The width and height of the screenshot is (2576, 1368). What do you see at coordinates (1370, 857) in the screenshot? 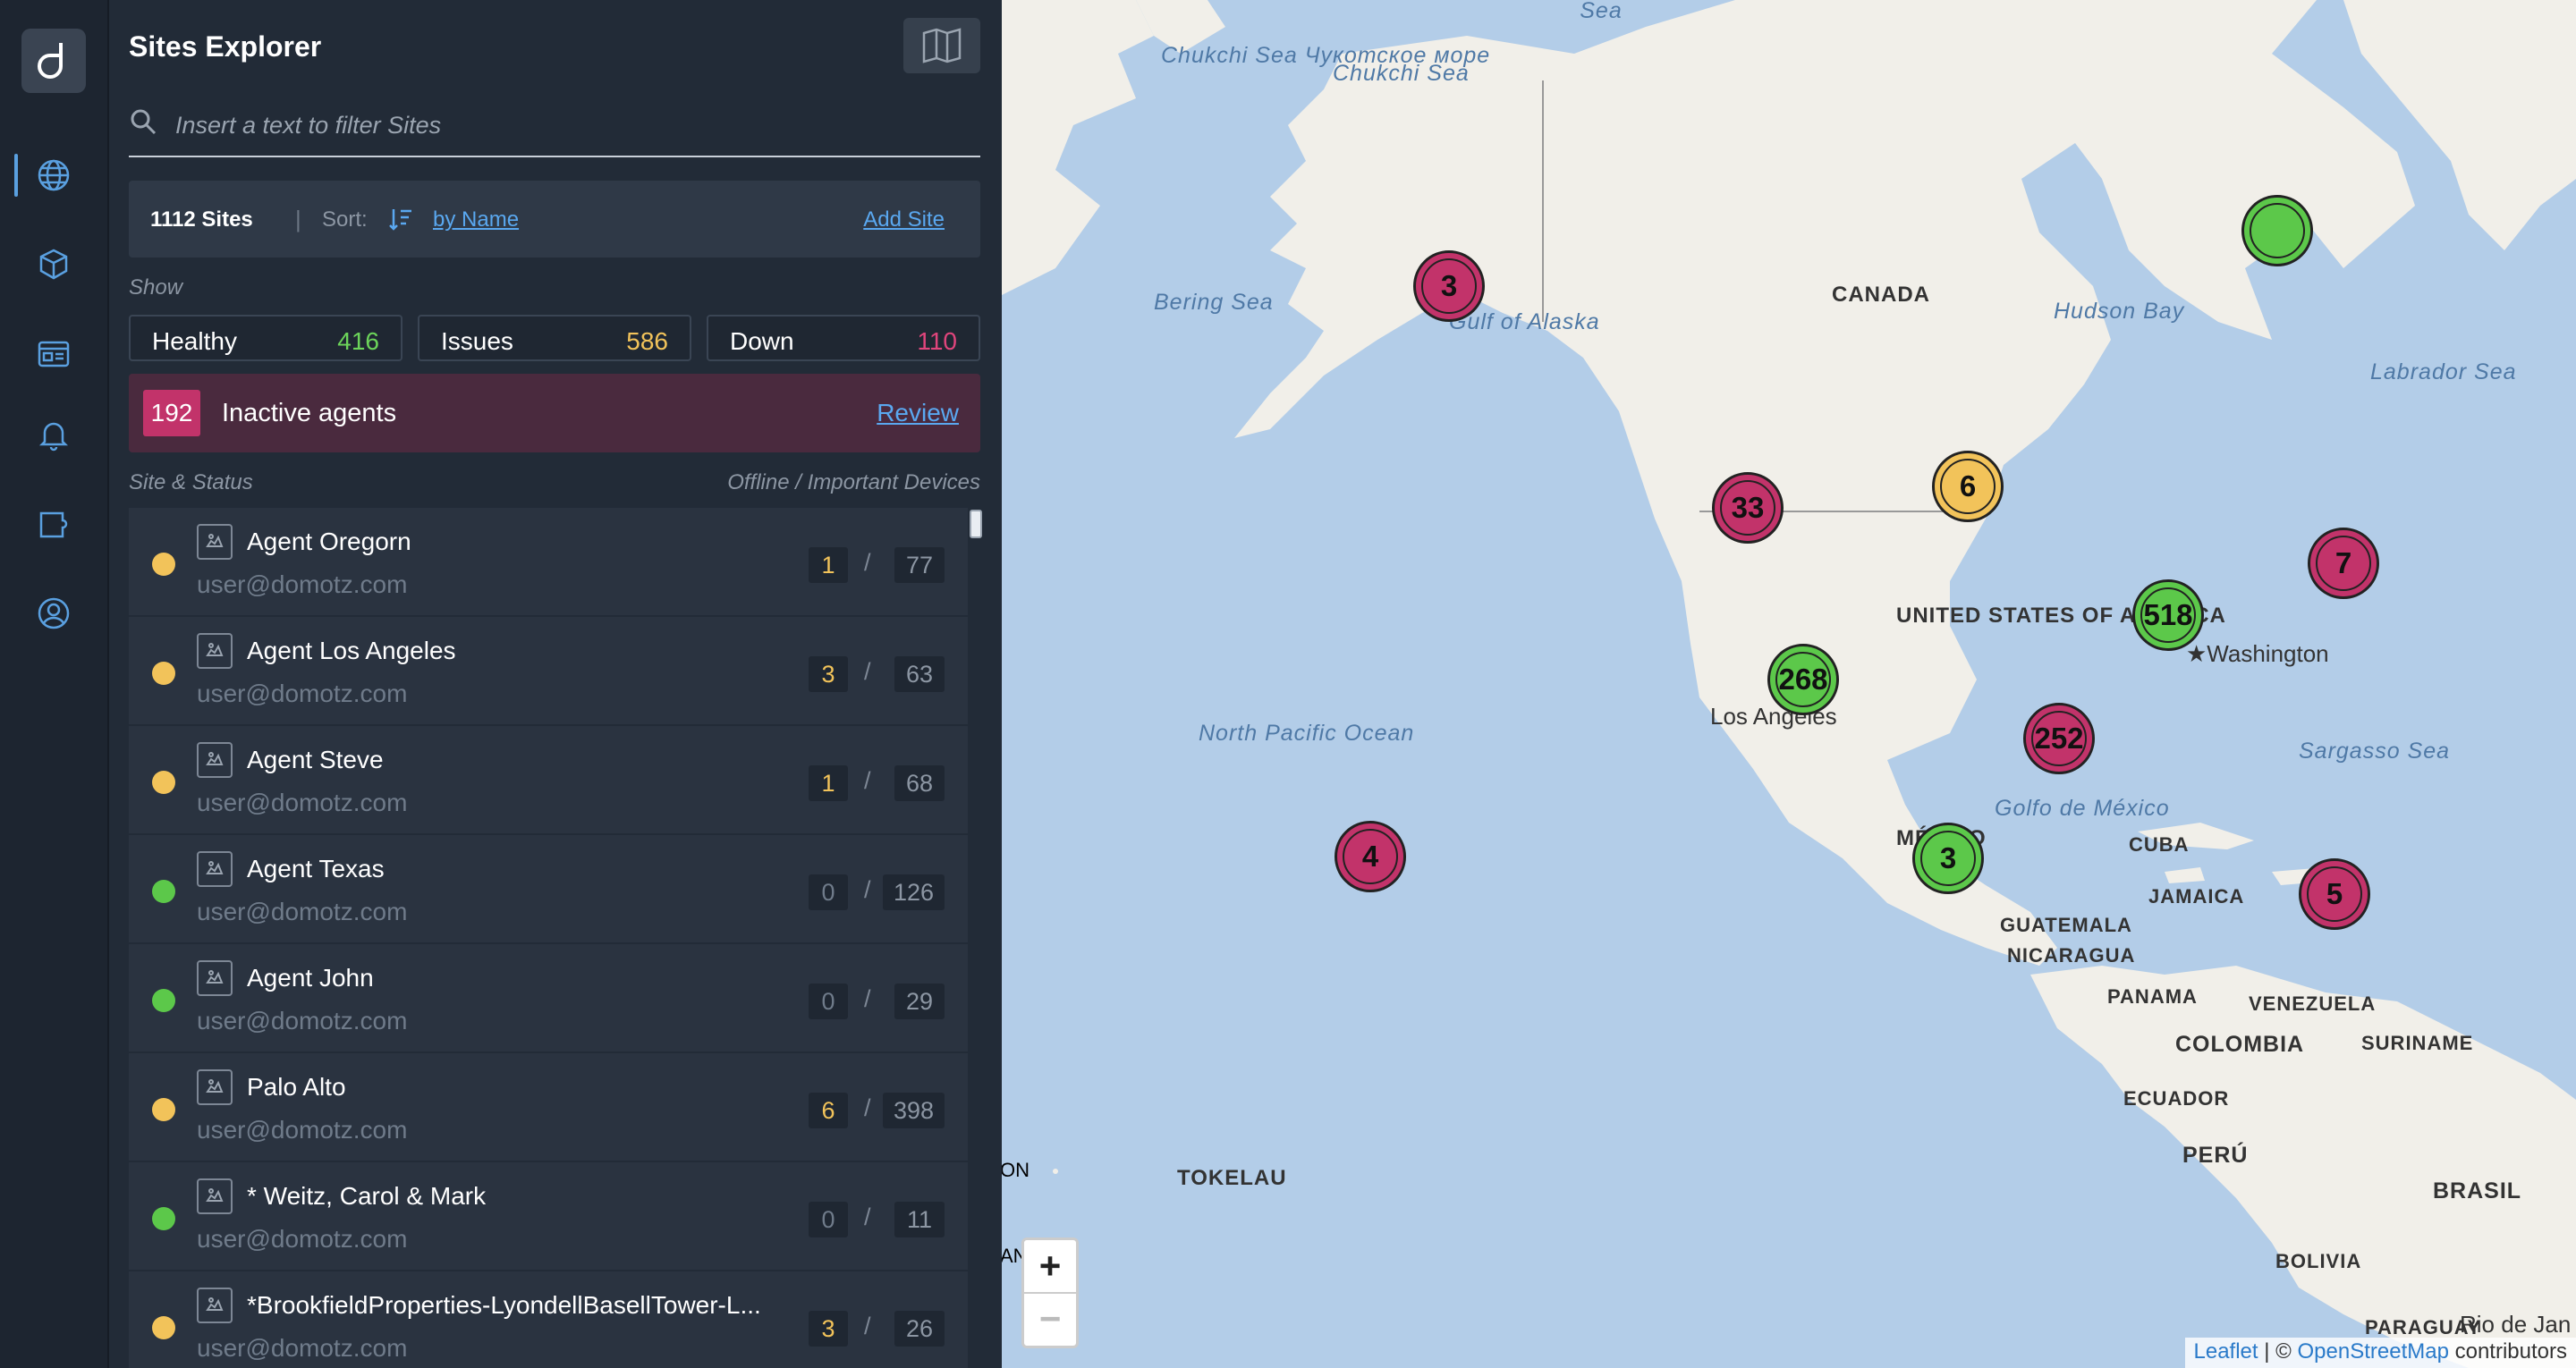
I see `map-cluster: 4` at bounding box center [1370, 857].